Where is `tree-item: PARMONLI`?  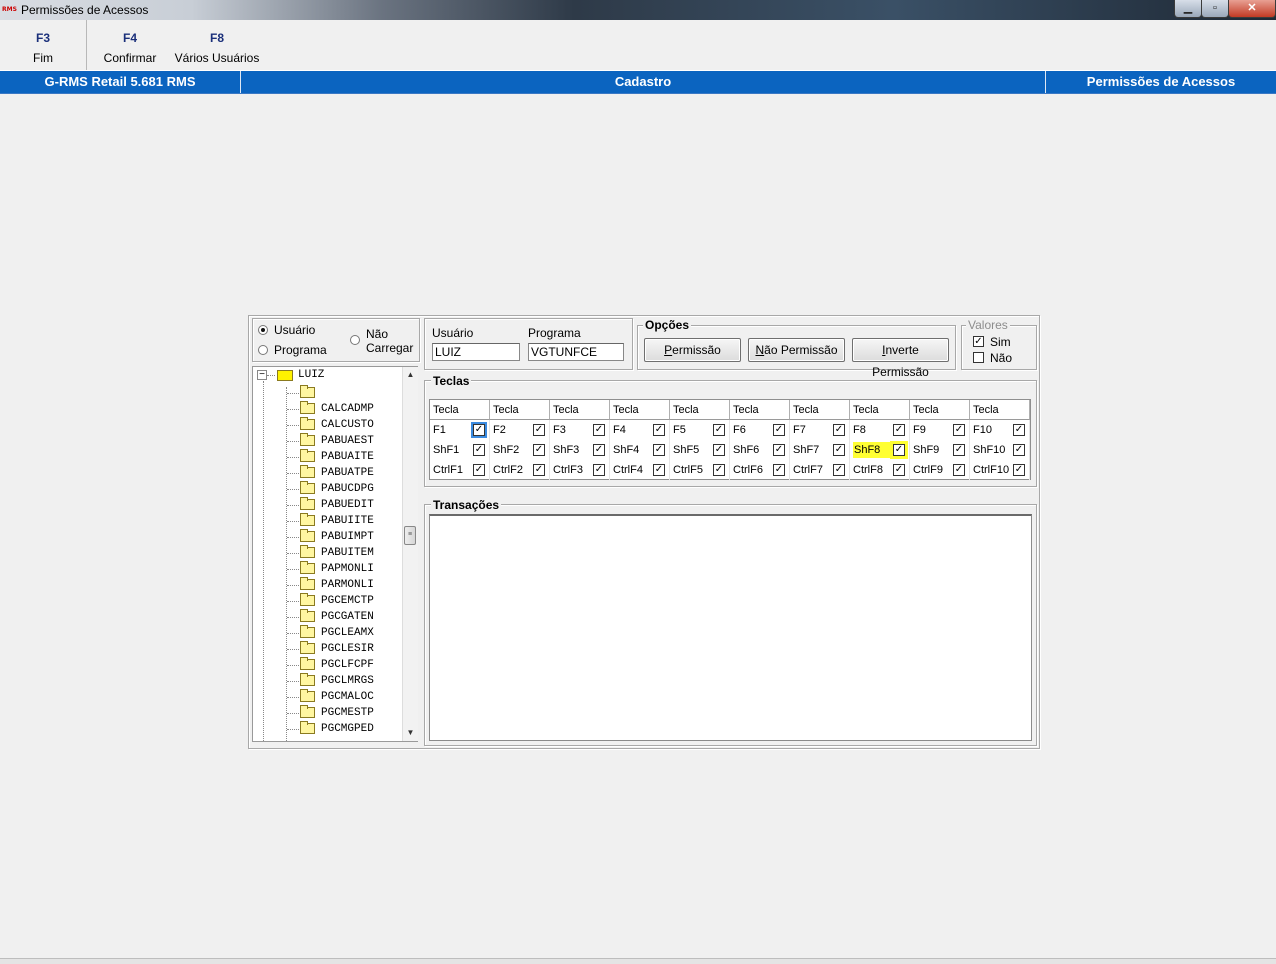 tree-item: PARMONLI is located at coordinates (329, 585).